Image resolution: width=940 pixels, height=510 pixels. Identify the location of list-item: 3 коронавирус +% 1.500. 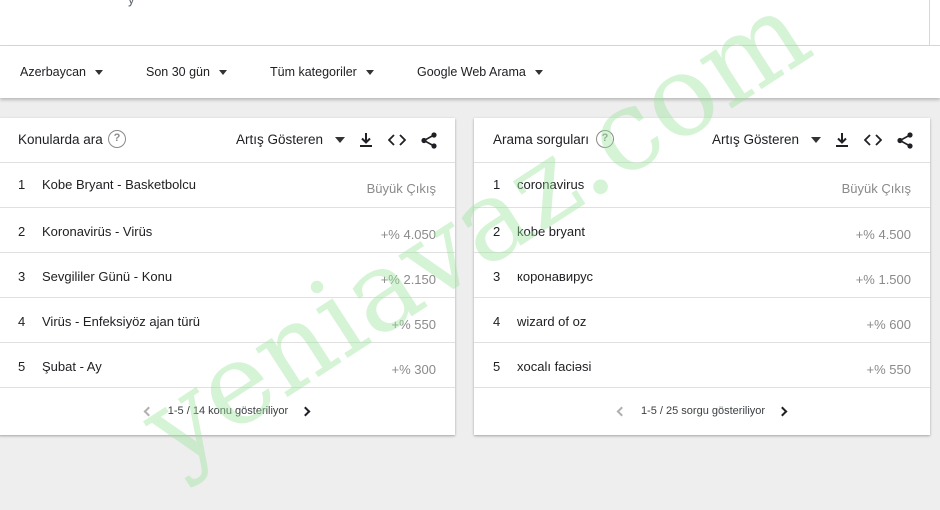
(702, 275).